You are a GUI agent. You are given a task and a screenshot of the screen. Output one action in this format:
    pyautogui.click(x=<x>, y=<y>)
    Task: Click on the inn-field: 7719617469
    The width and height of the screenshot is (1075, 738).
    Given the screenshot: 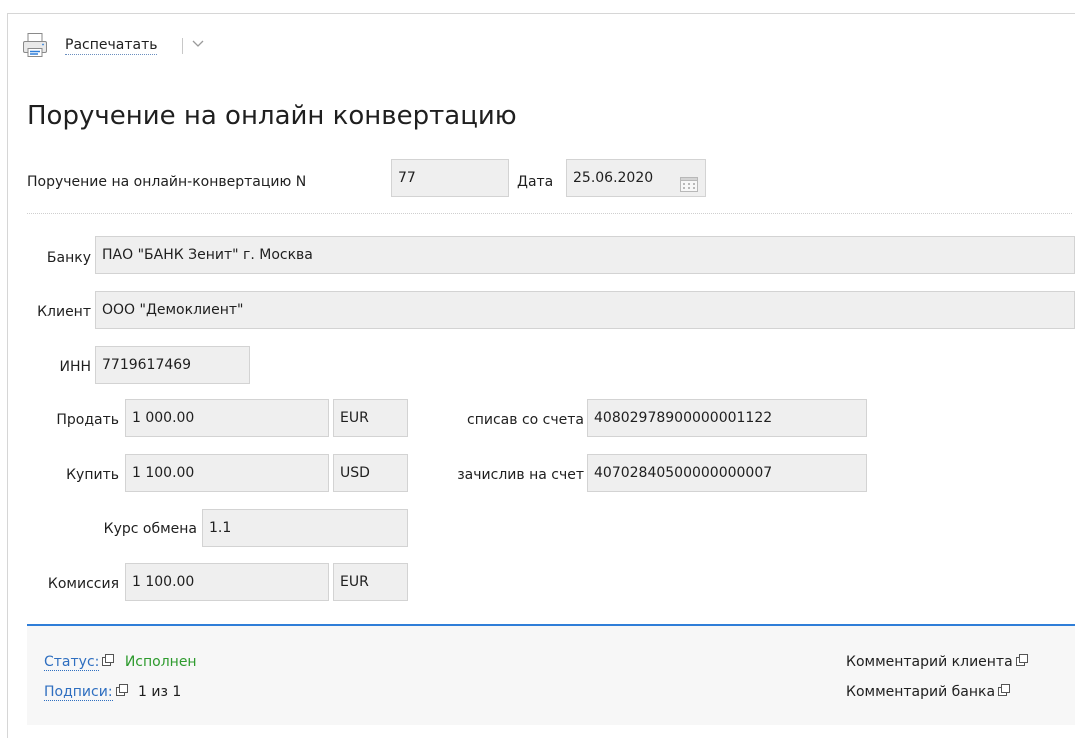 What is the action you would take?
    pyautogui.click(x=172, y=365)
    